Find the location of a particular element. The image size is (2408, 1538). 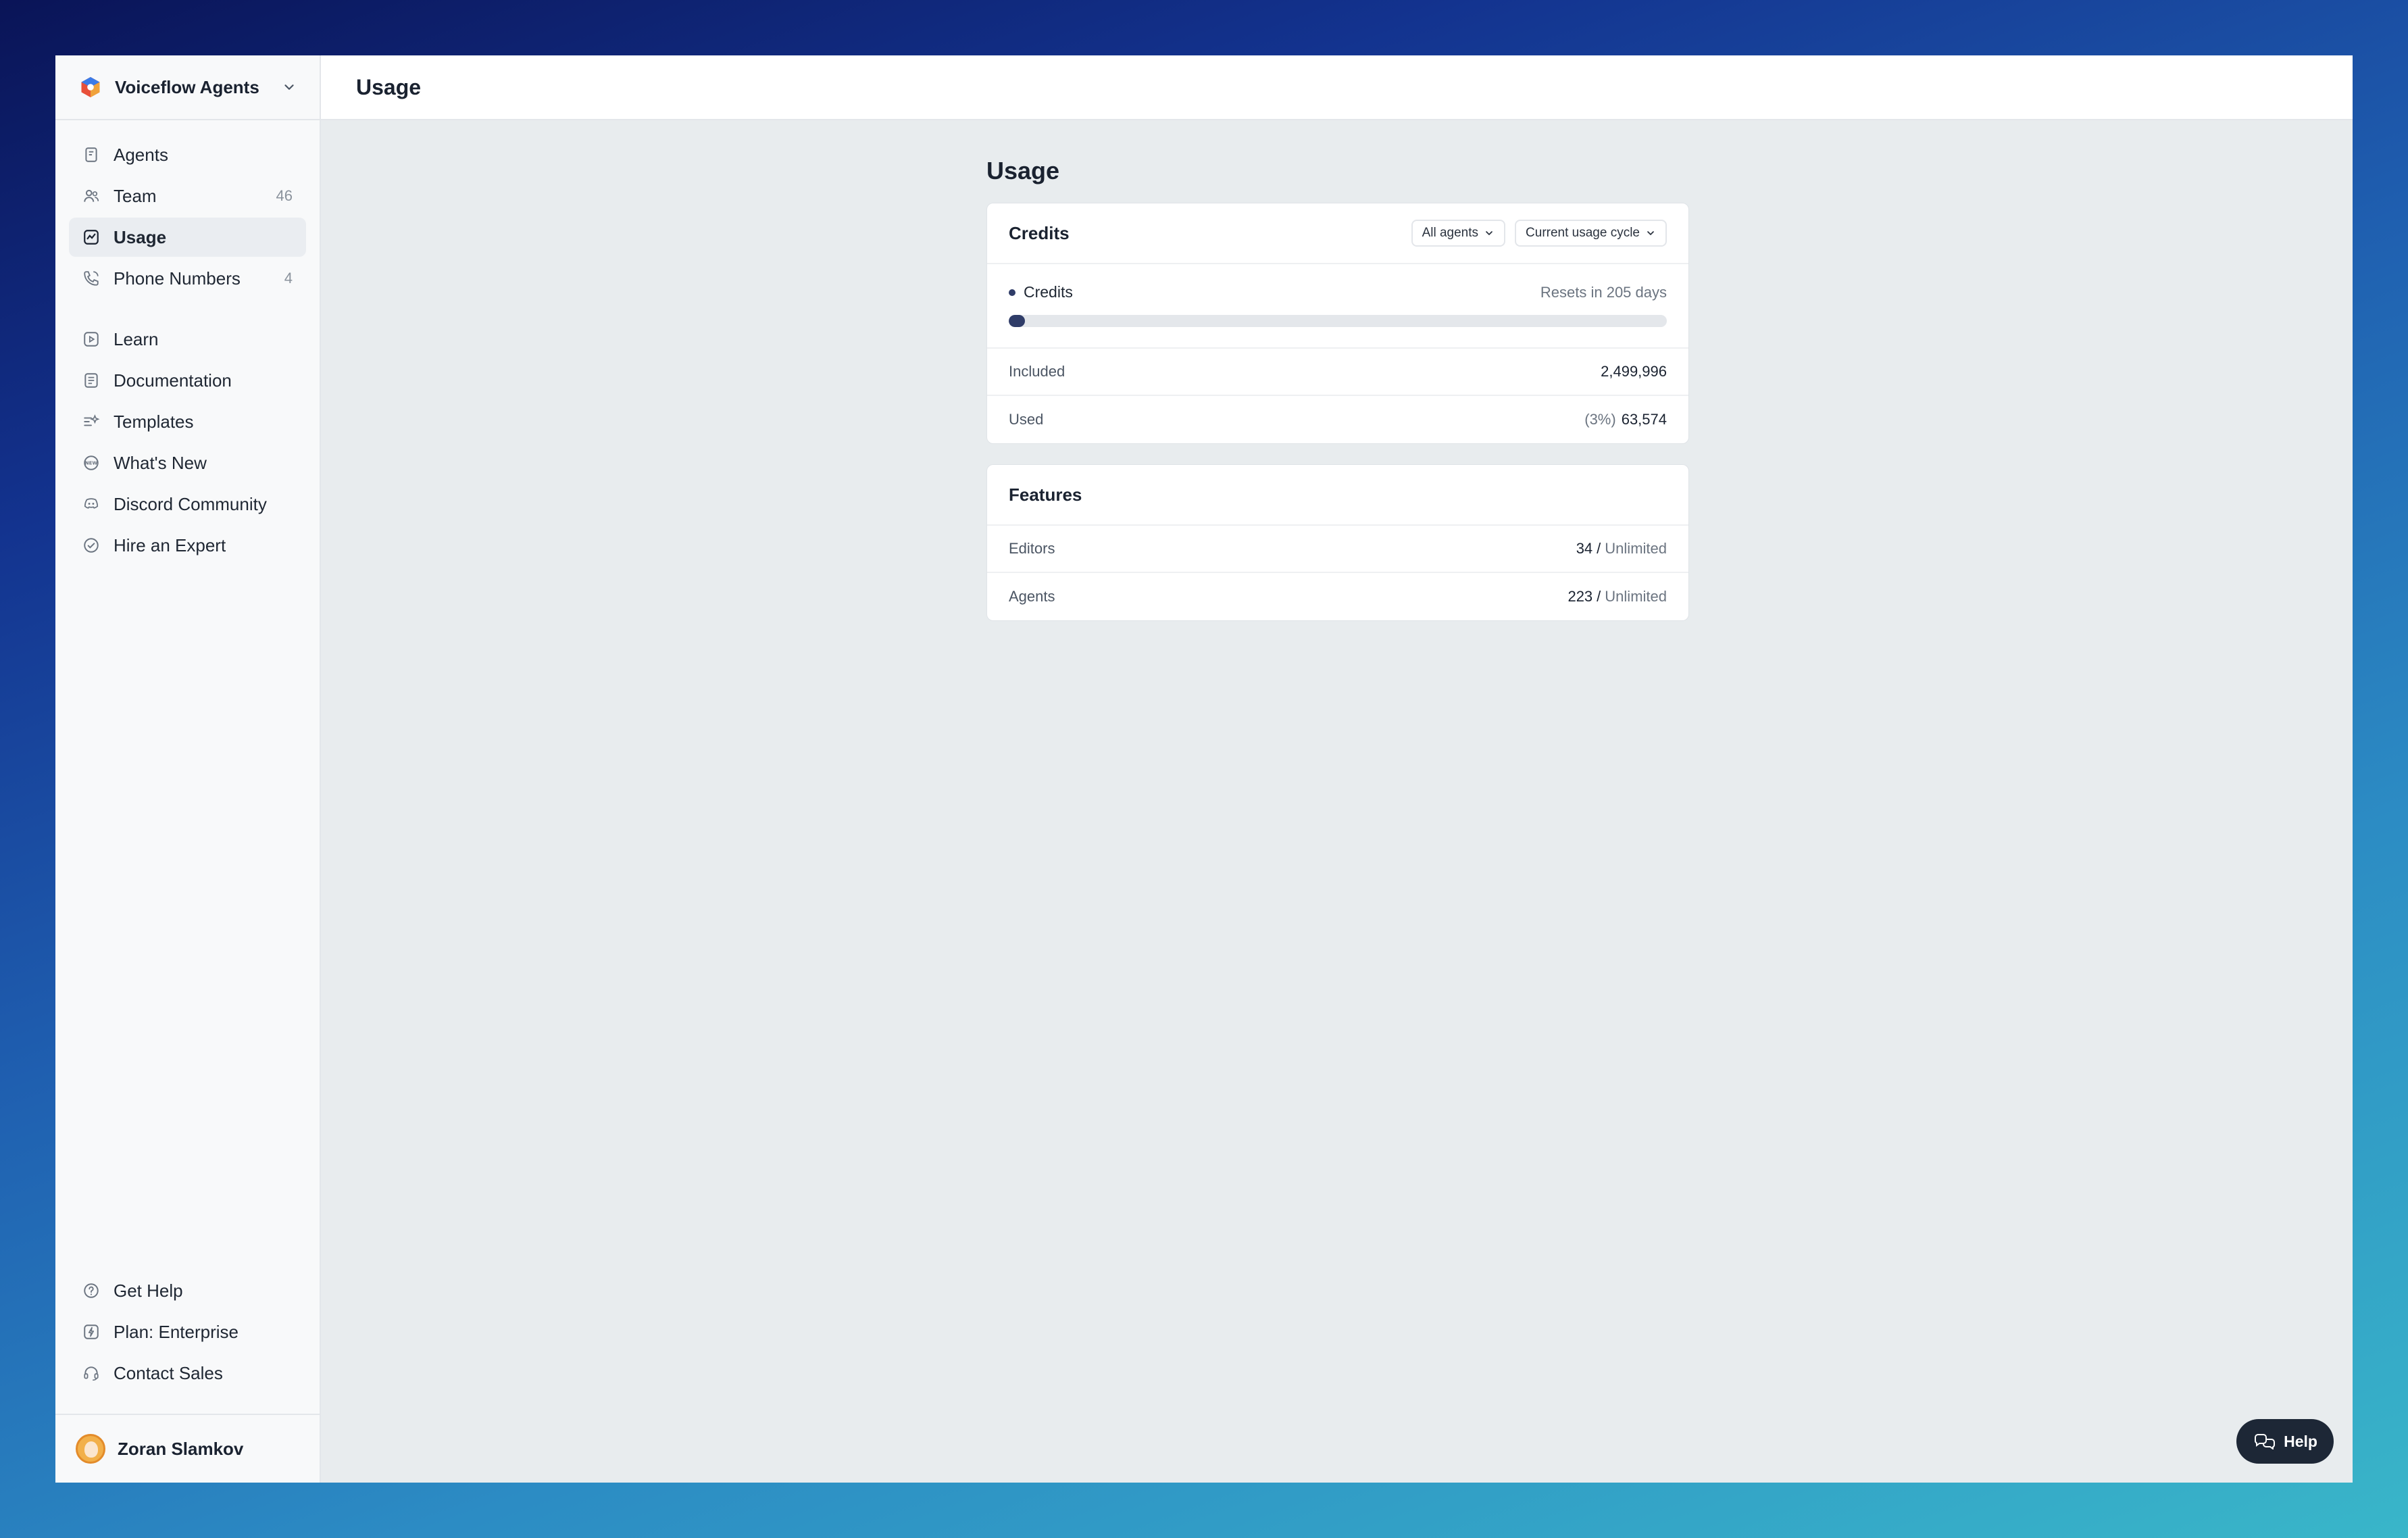

workspace-switcher: Voiceflow Agents is located at coordinates (187, 87).